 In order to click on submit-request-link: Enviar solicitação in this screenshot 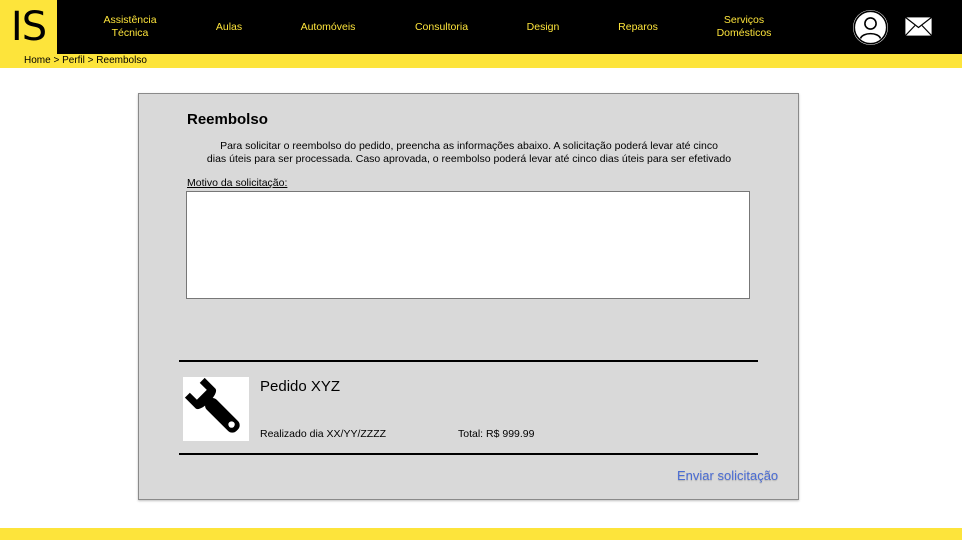, I will do `click(727, 475)`.